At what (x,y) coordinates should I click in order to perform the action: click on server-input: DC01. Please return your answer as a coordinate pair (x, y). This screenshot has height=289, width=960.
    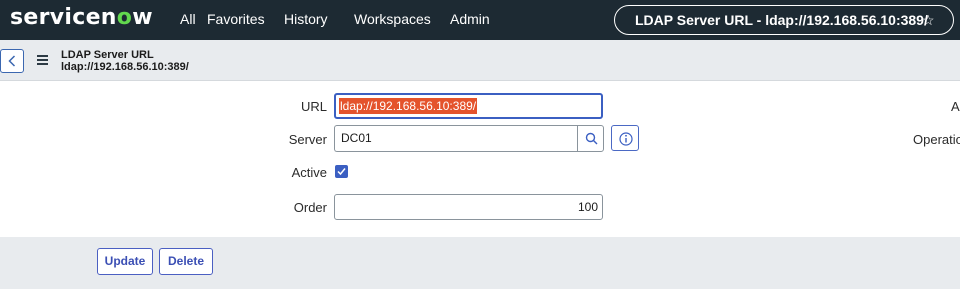
    Looking at the image, I should click on (456, 138).